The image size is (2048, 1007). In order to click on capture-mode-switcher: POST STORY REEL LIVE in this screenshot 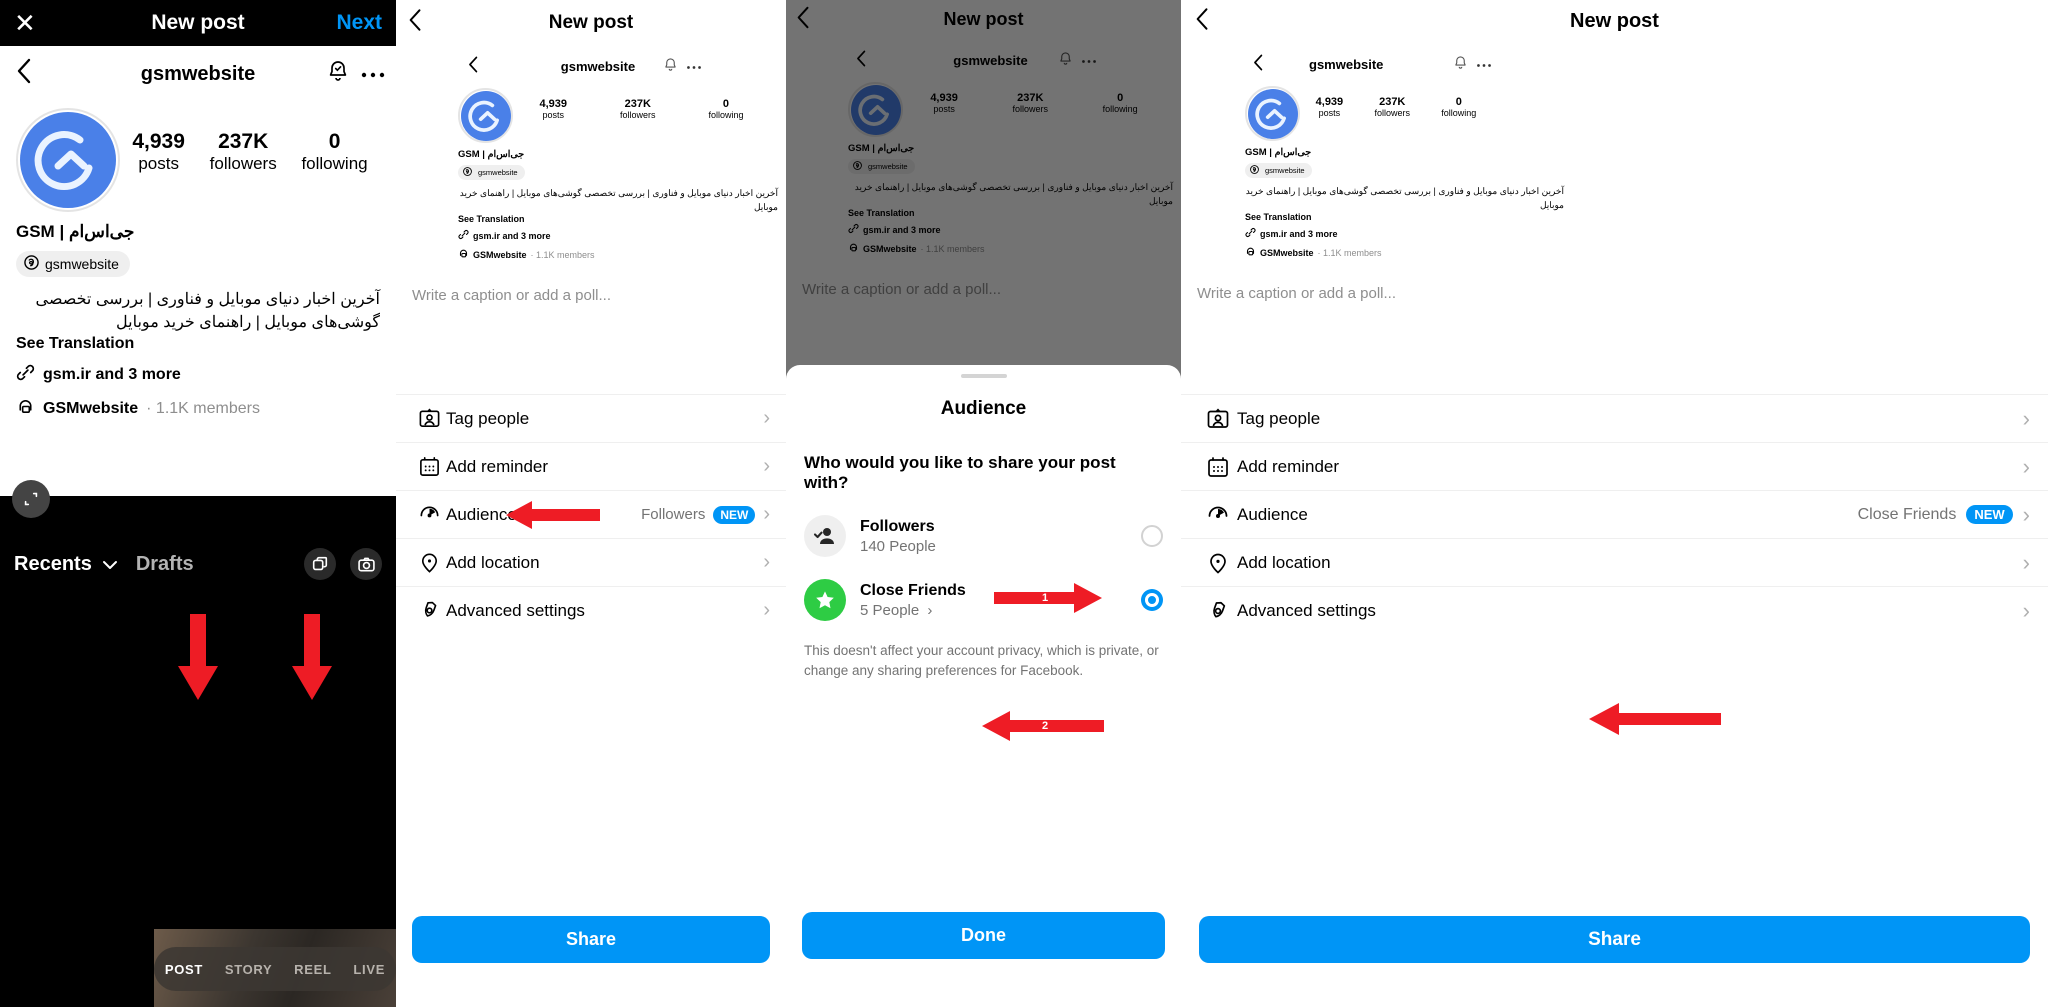, I will do `click(275, 969)`.